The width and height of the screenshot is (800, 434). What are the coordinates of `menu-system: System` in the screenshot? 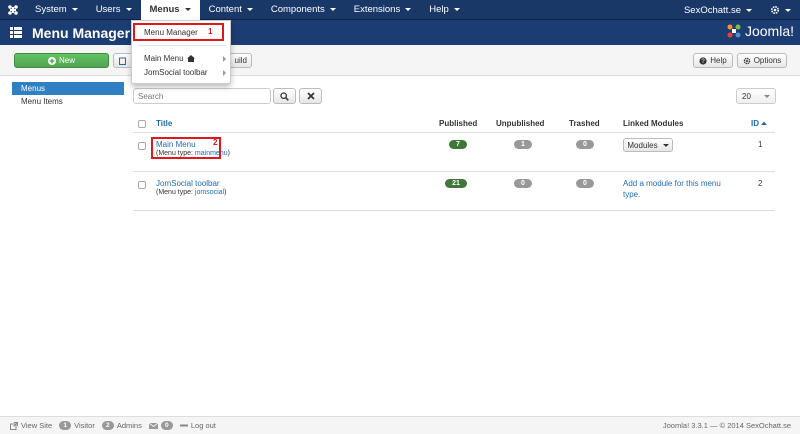 It's located at (56, 10).